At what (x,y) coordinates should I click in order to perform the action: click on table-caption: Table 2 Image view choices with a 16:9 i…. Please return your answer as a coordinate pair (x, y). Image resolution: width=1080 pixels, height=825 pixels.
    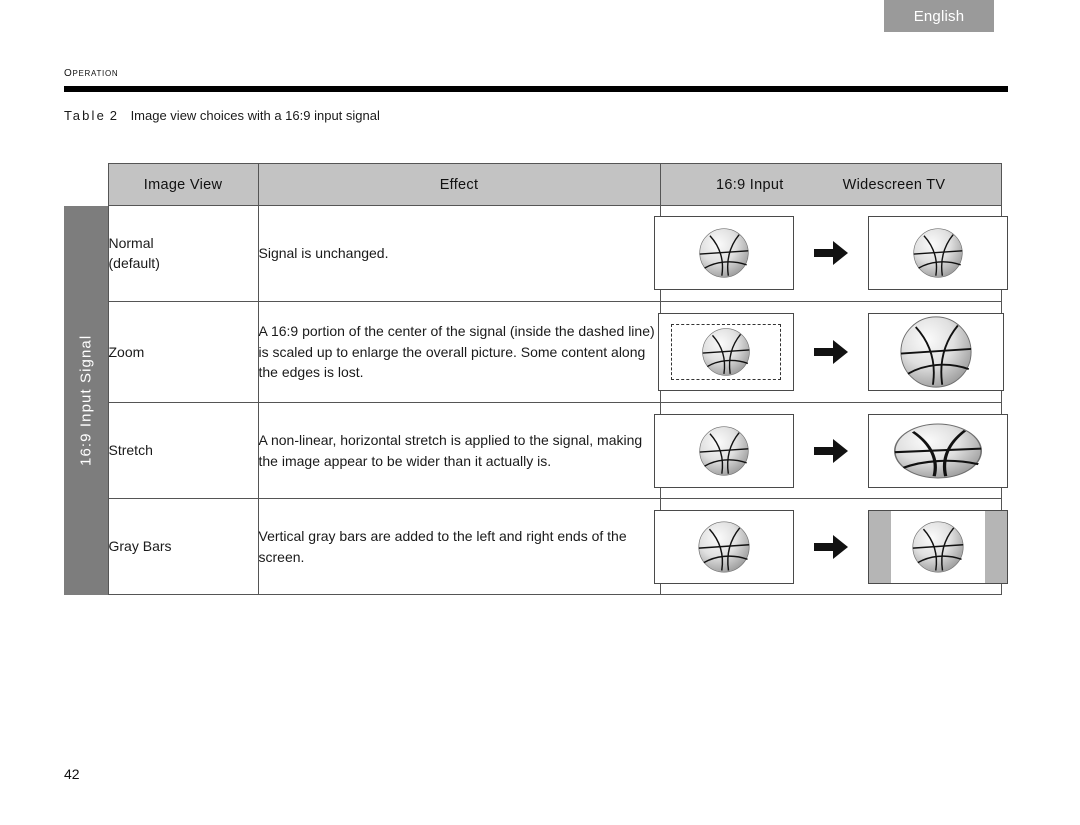
    Looking at the image, I should click on (222, 115).